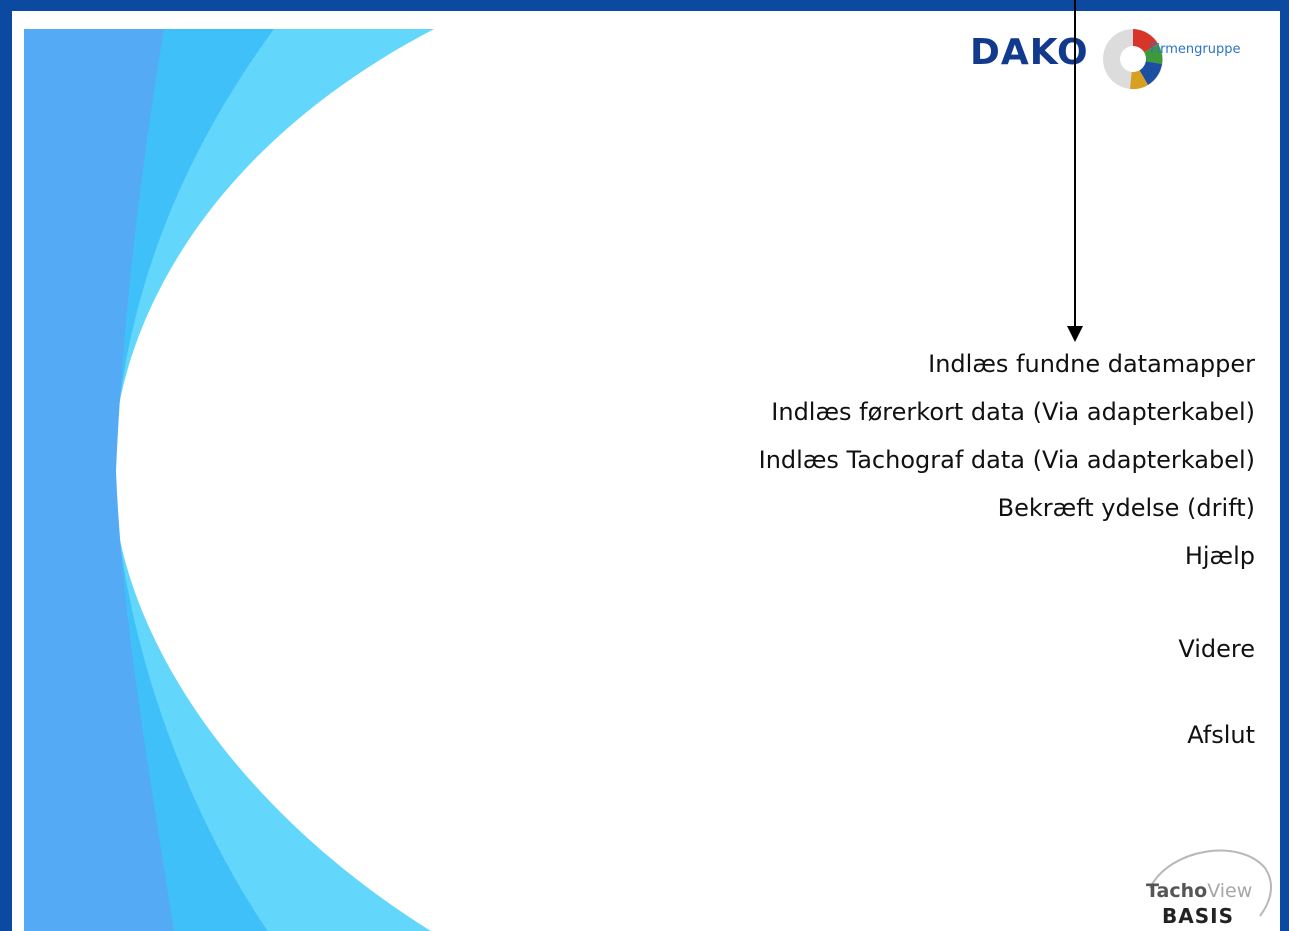 Image resolution: width=1289 pixels, height=931 pixels. Describe the element at coordinates (1198, 916) in the screenshot. I see `tachoview-edition: BASIS` at that location.